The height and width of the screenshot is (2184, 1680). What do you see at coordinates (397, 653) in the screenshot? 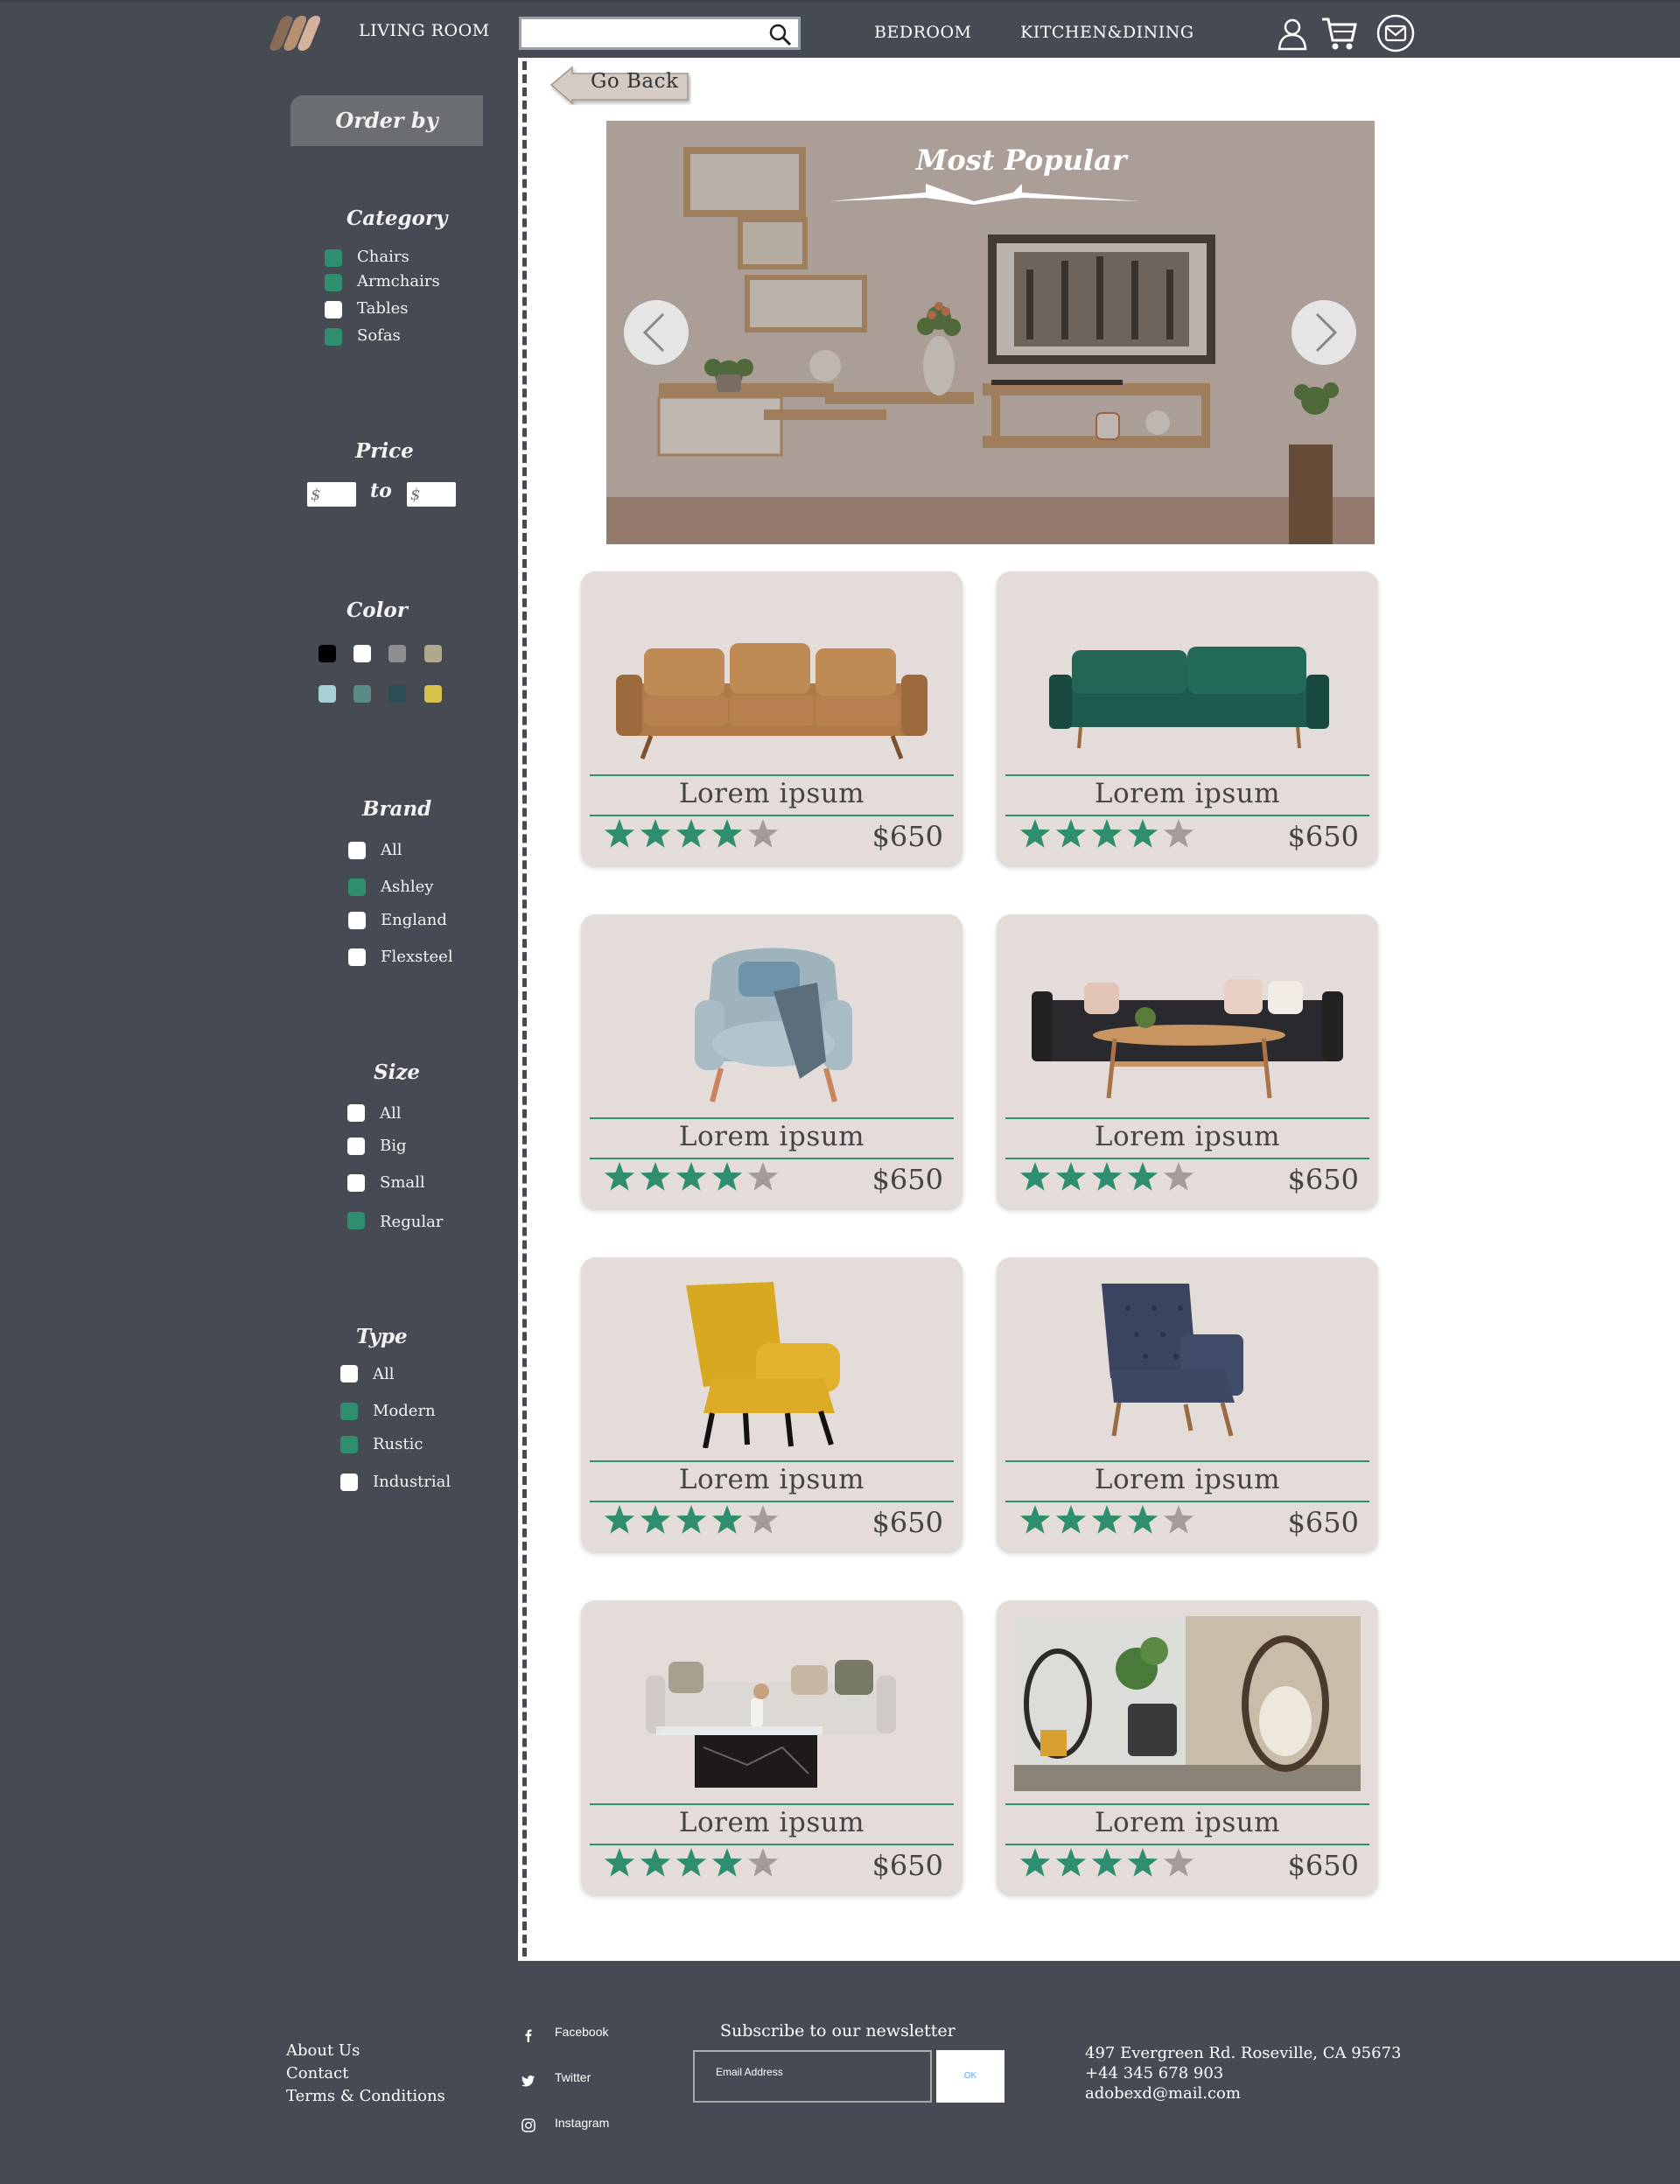
I see `color-swatch-gray` at bounding box center [397, 653].